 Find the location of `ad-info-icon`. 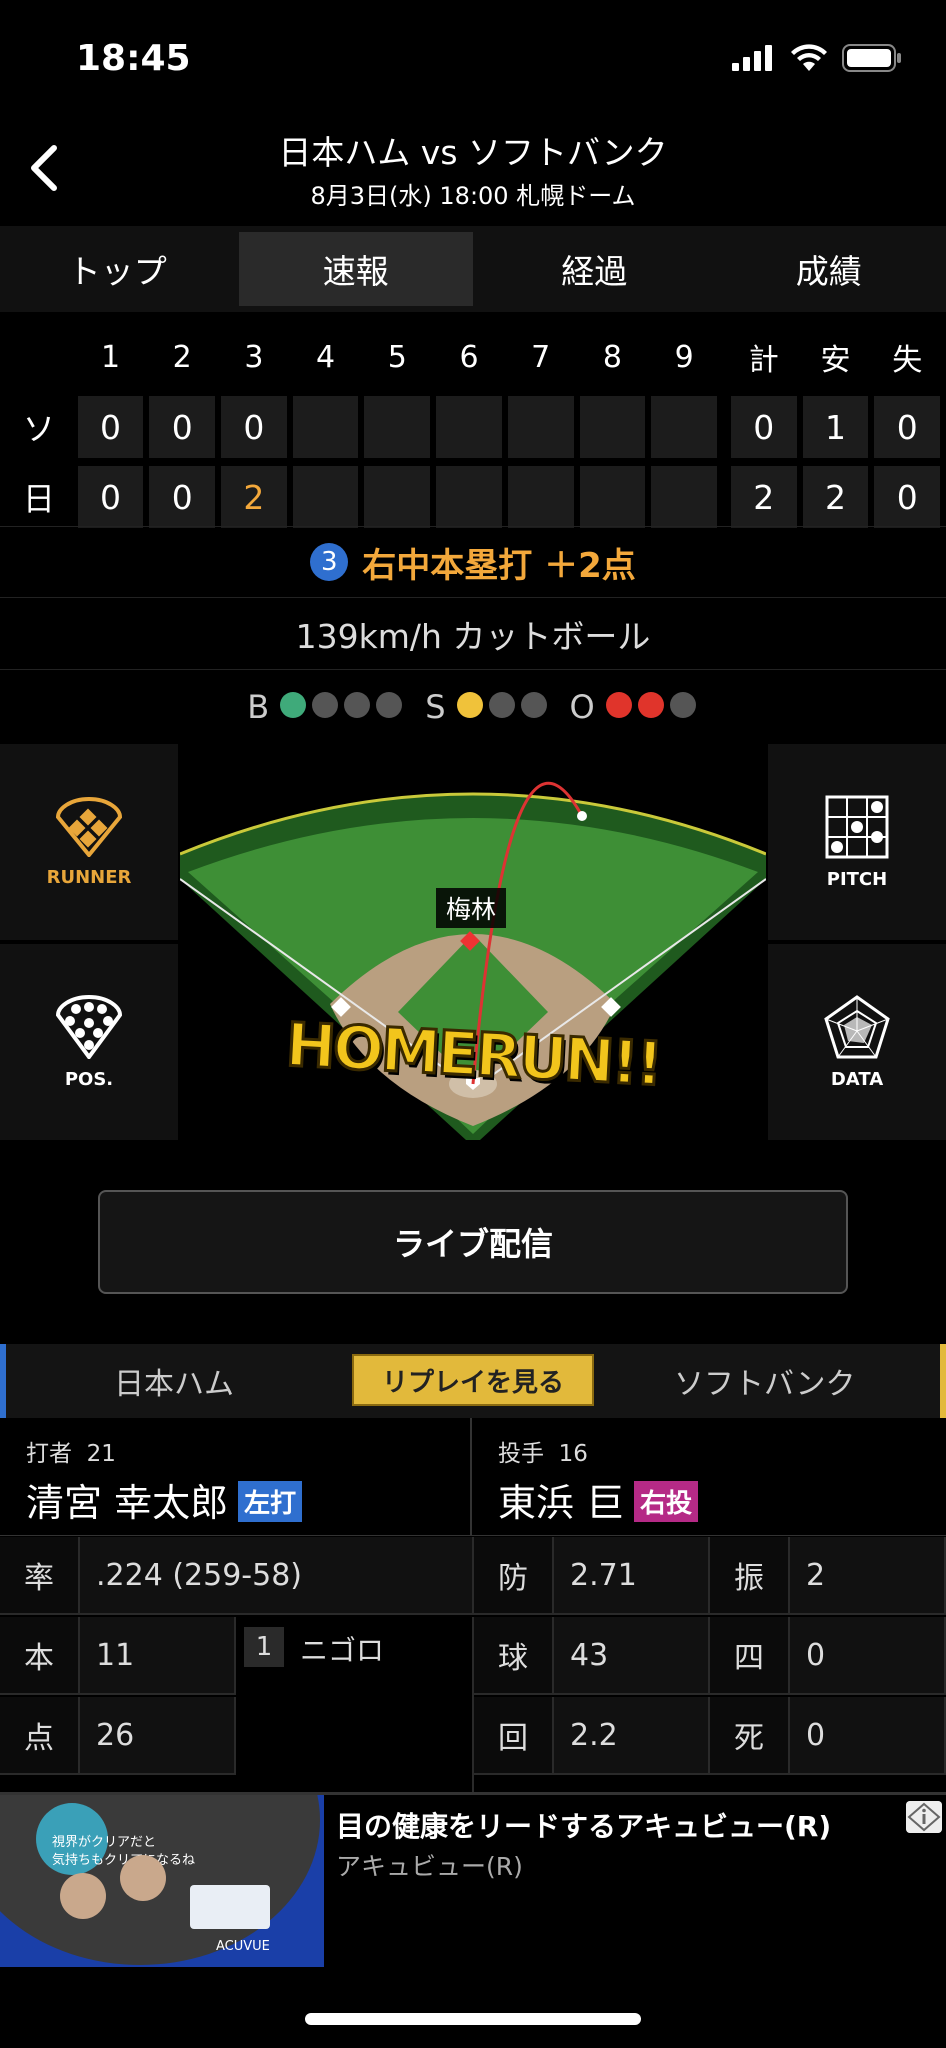

ad-info-icon is located at coordinates (924, 1817).